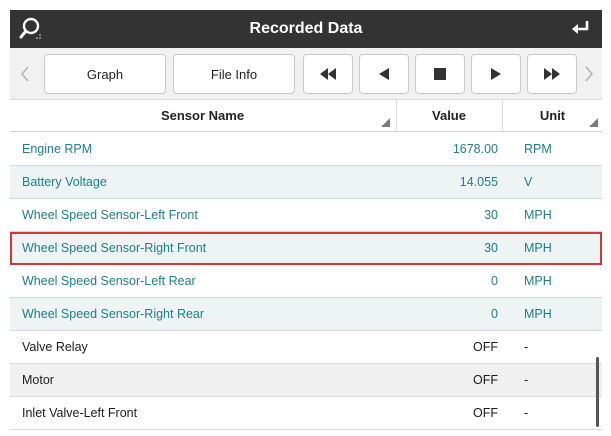 This screenshot has height=436, width=611. I want to click on table-row: Valve Relay OFF -, so click(306, 347).